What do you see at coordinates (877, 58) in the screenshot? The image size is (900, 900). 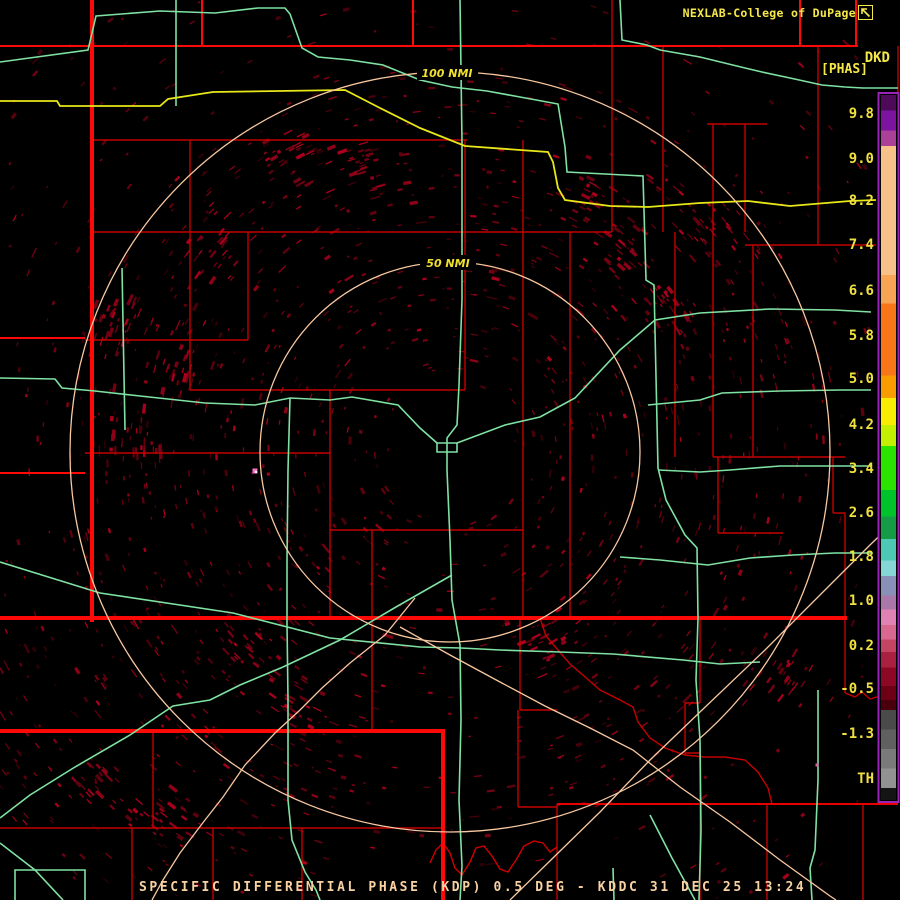 I see `product-id-label: DKD` at bounding box center [877, 58].